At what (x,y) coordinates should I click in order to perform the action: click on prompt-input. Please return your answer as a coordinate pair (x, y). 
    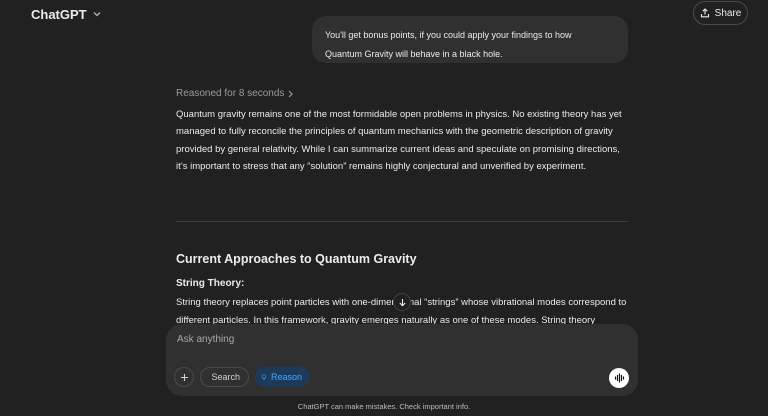
    Looking at the image, I should click on (397, 339).